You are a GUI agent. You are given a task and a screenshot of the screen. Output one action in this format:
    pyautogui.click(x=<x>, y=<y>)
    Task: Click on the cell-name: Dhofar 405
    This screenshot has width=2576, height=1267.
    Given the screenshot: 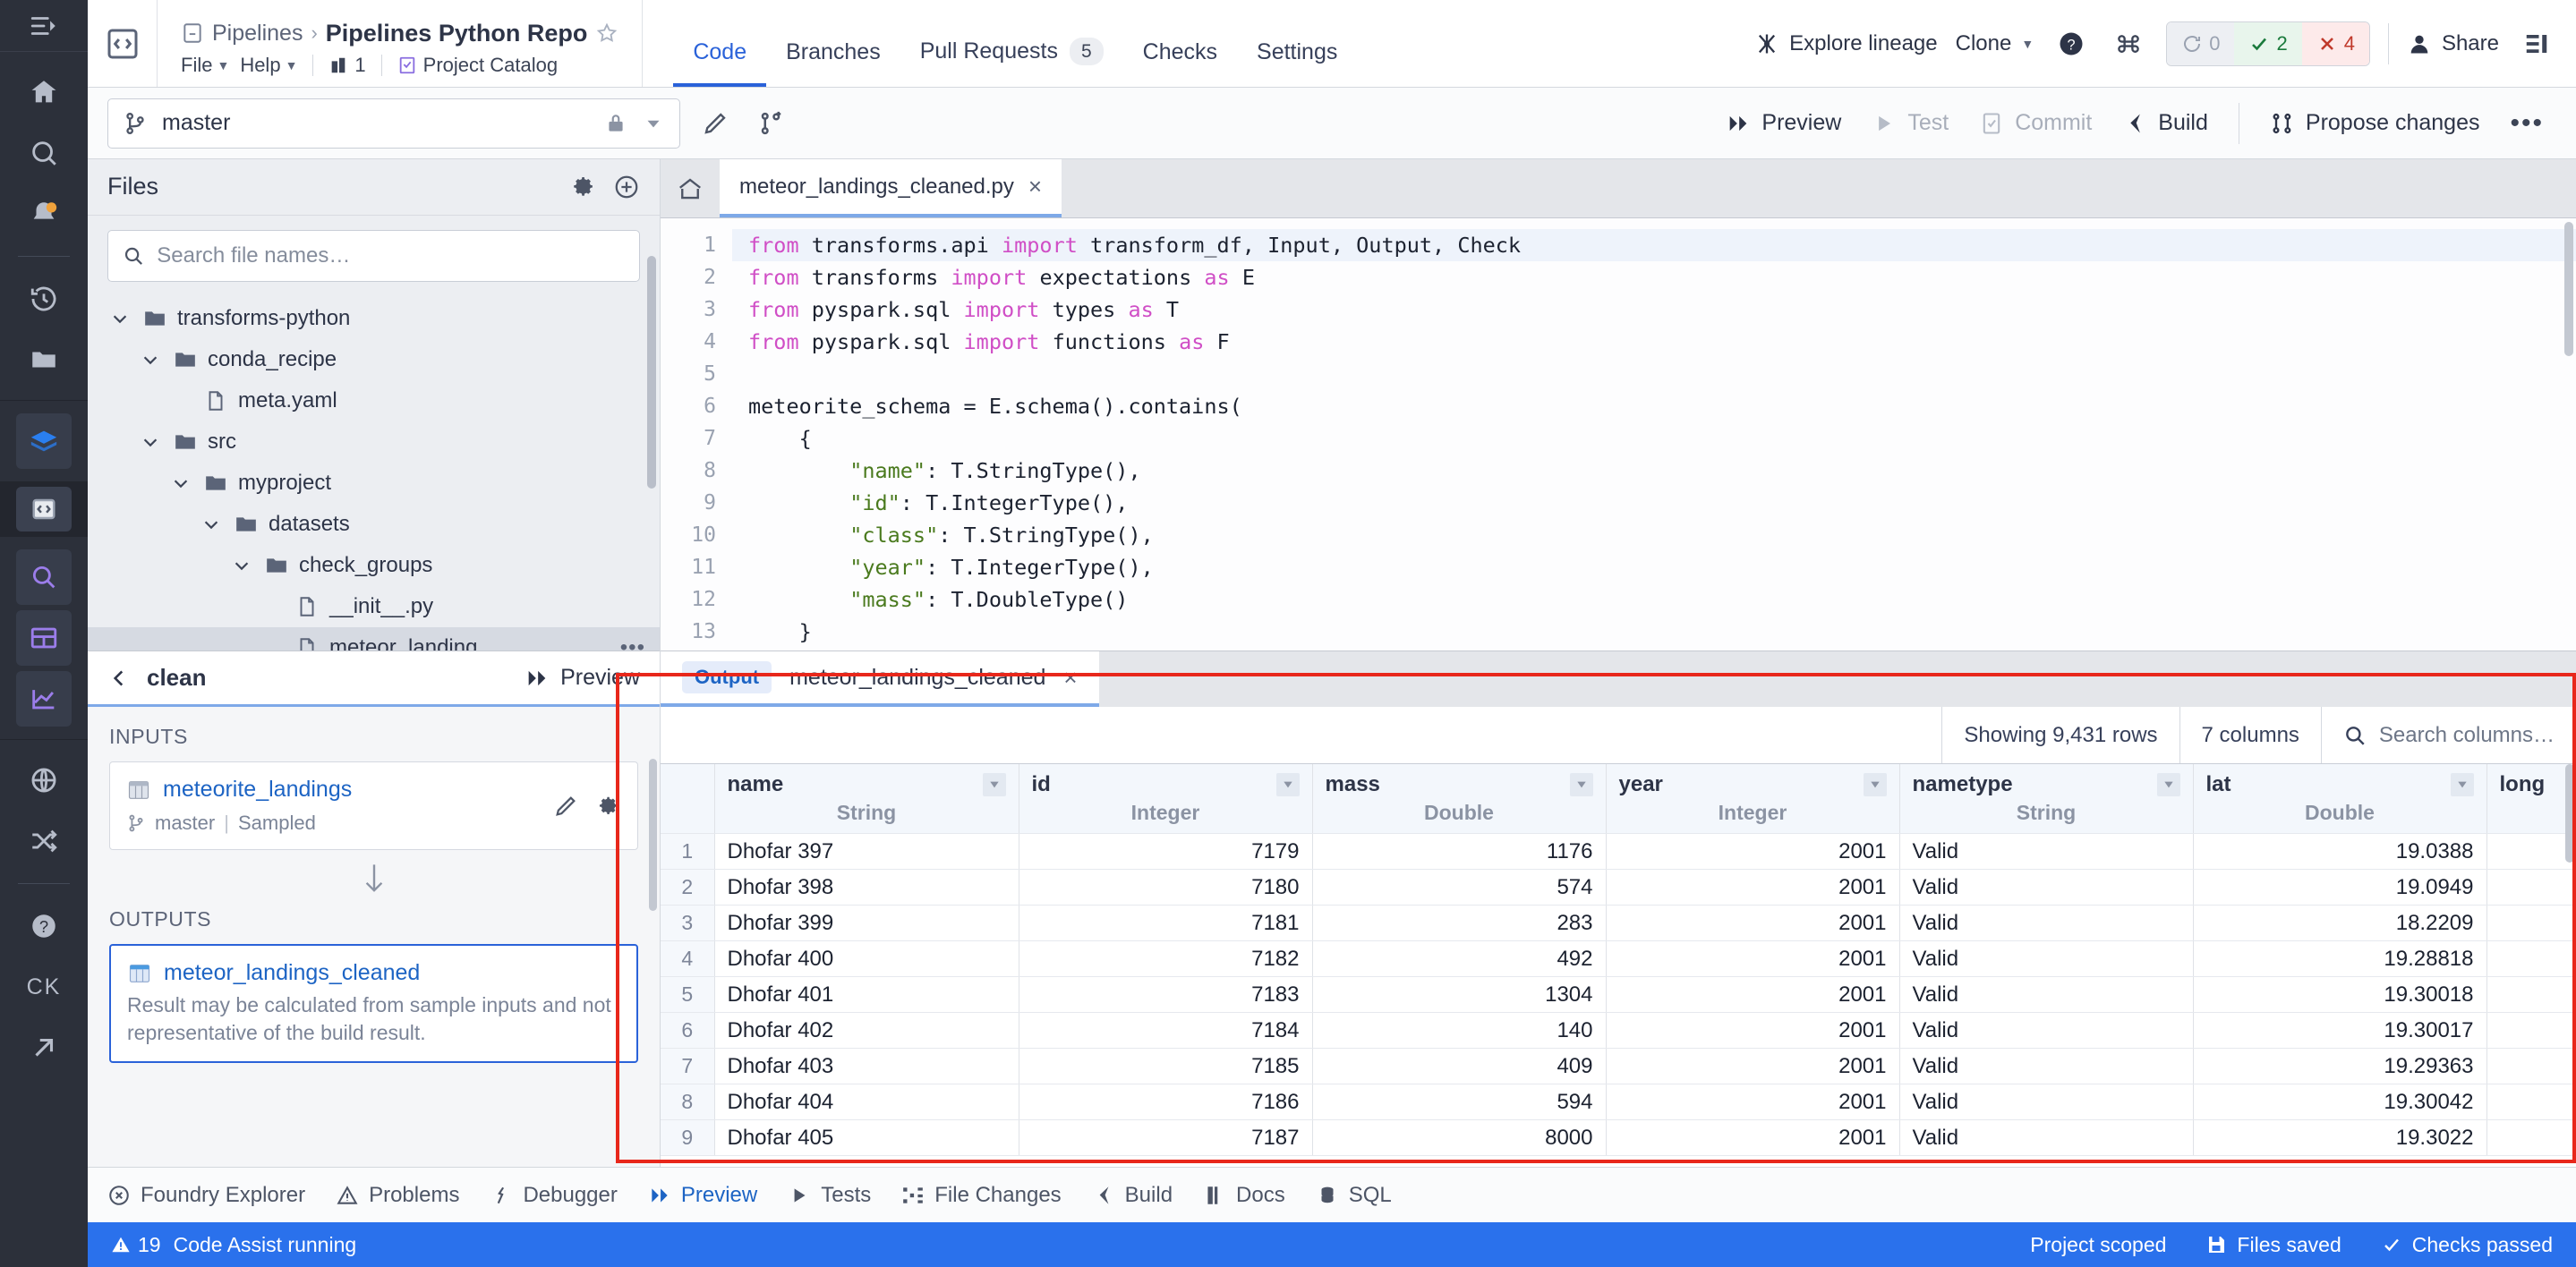 What is the action you would take?
    pyautogui.click(x=866, y=1138)
    